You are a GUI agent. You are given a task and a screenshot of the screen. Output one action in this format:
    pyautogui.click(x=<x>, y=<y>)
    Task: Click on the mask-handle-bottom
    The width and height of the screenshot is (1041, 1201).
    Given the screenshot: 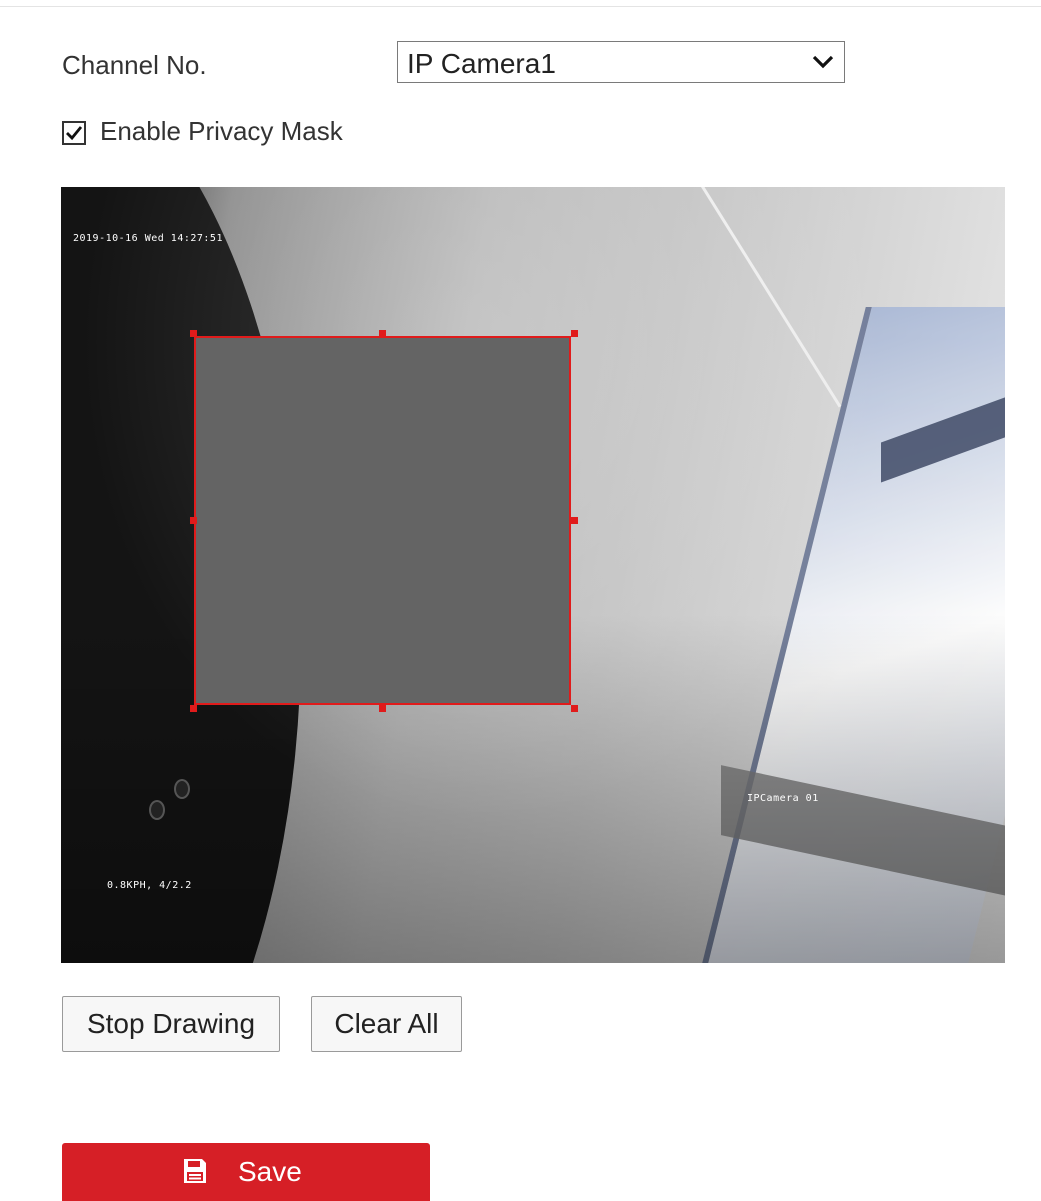 What is the action you would take?
    pyautogui.click(x=382, y=708)
    